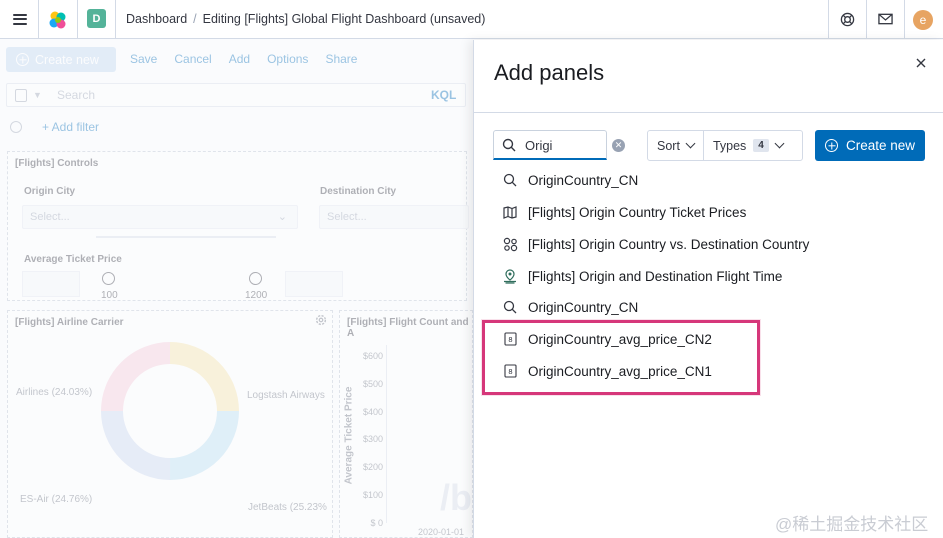  I want to click on close-icon, so click(921, 63).